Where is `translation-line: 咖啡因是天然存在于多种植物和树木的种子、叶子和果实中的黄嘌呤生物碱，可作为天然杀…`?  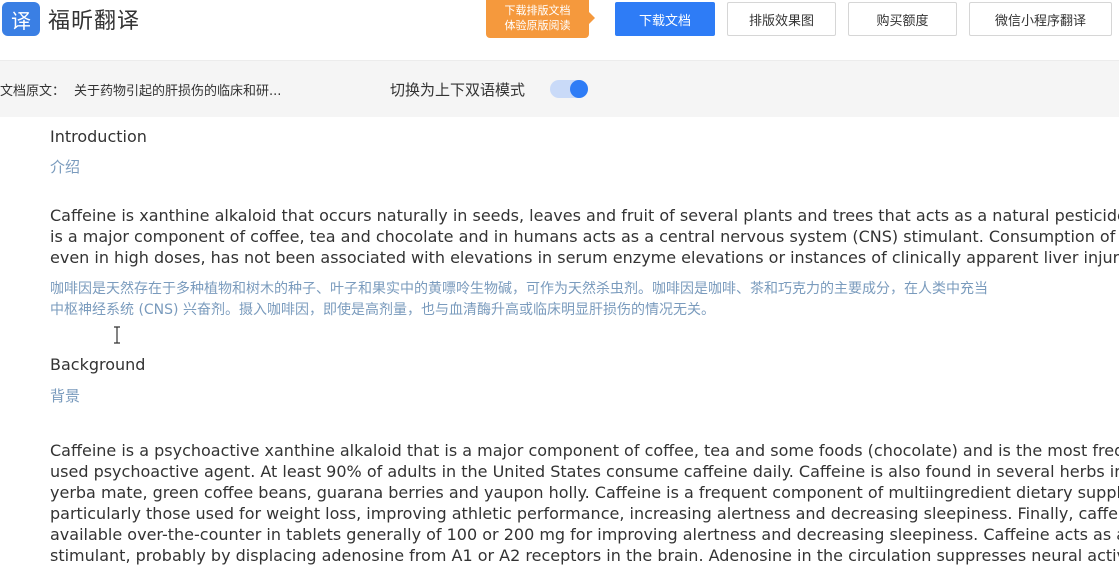 translation-line: 咖啡因是天然存在于多种植物和树木的种子、叶子和果实中的黄嘌呤生物碱，可作为天然杀… is located at coordinates (519, 289).